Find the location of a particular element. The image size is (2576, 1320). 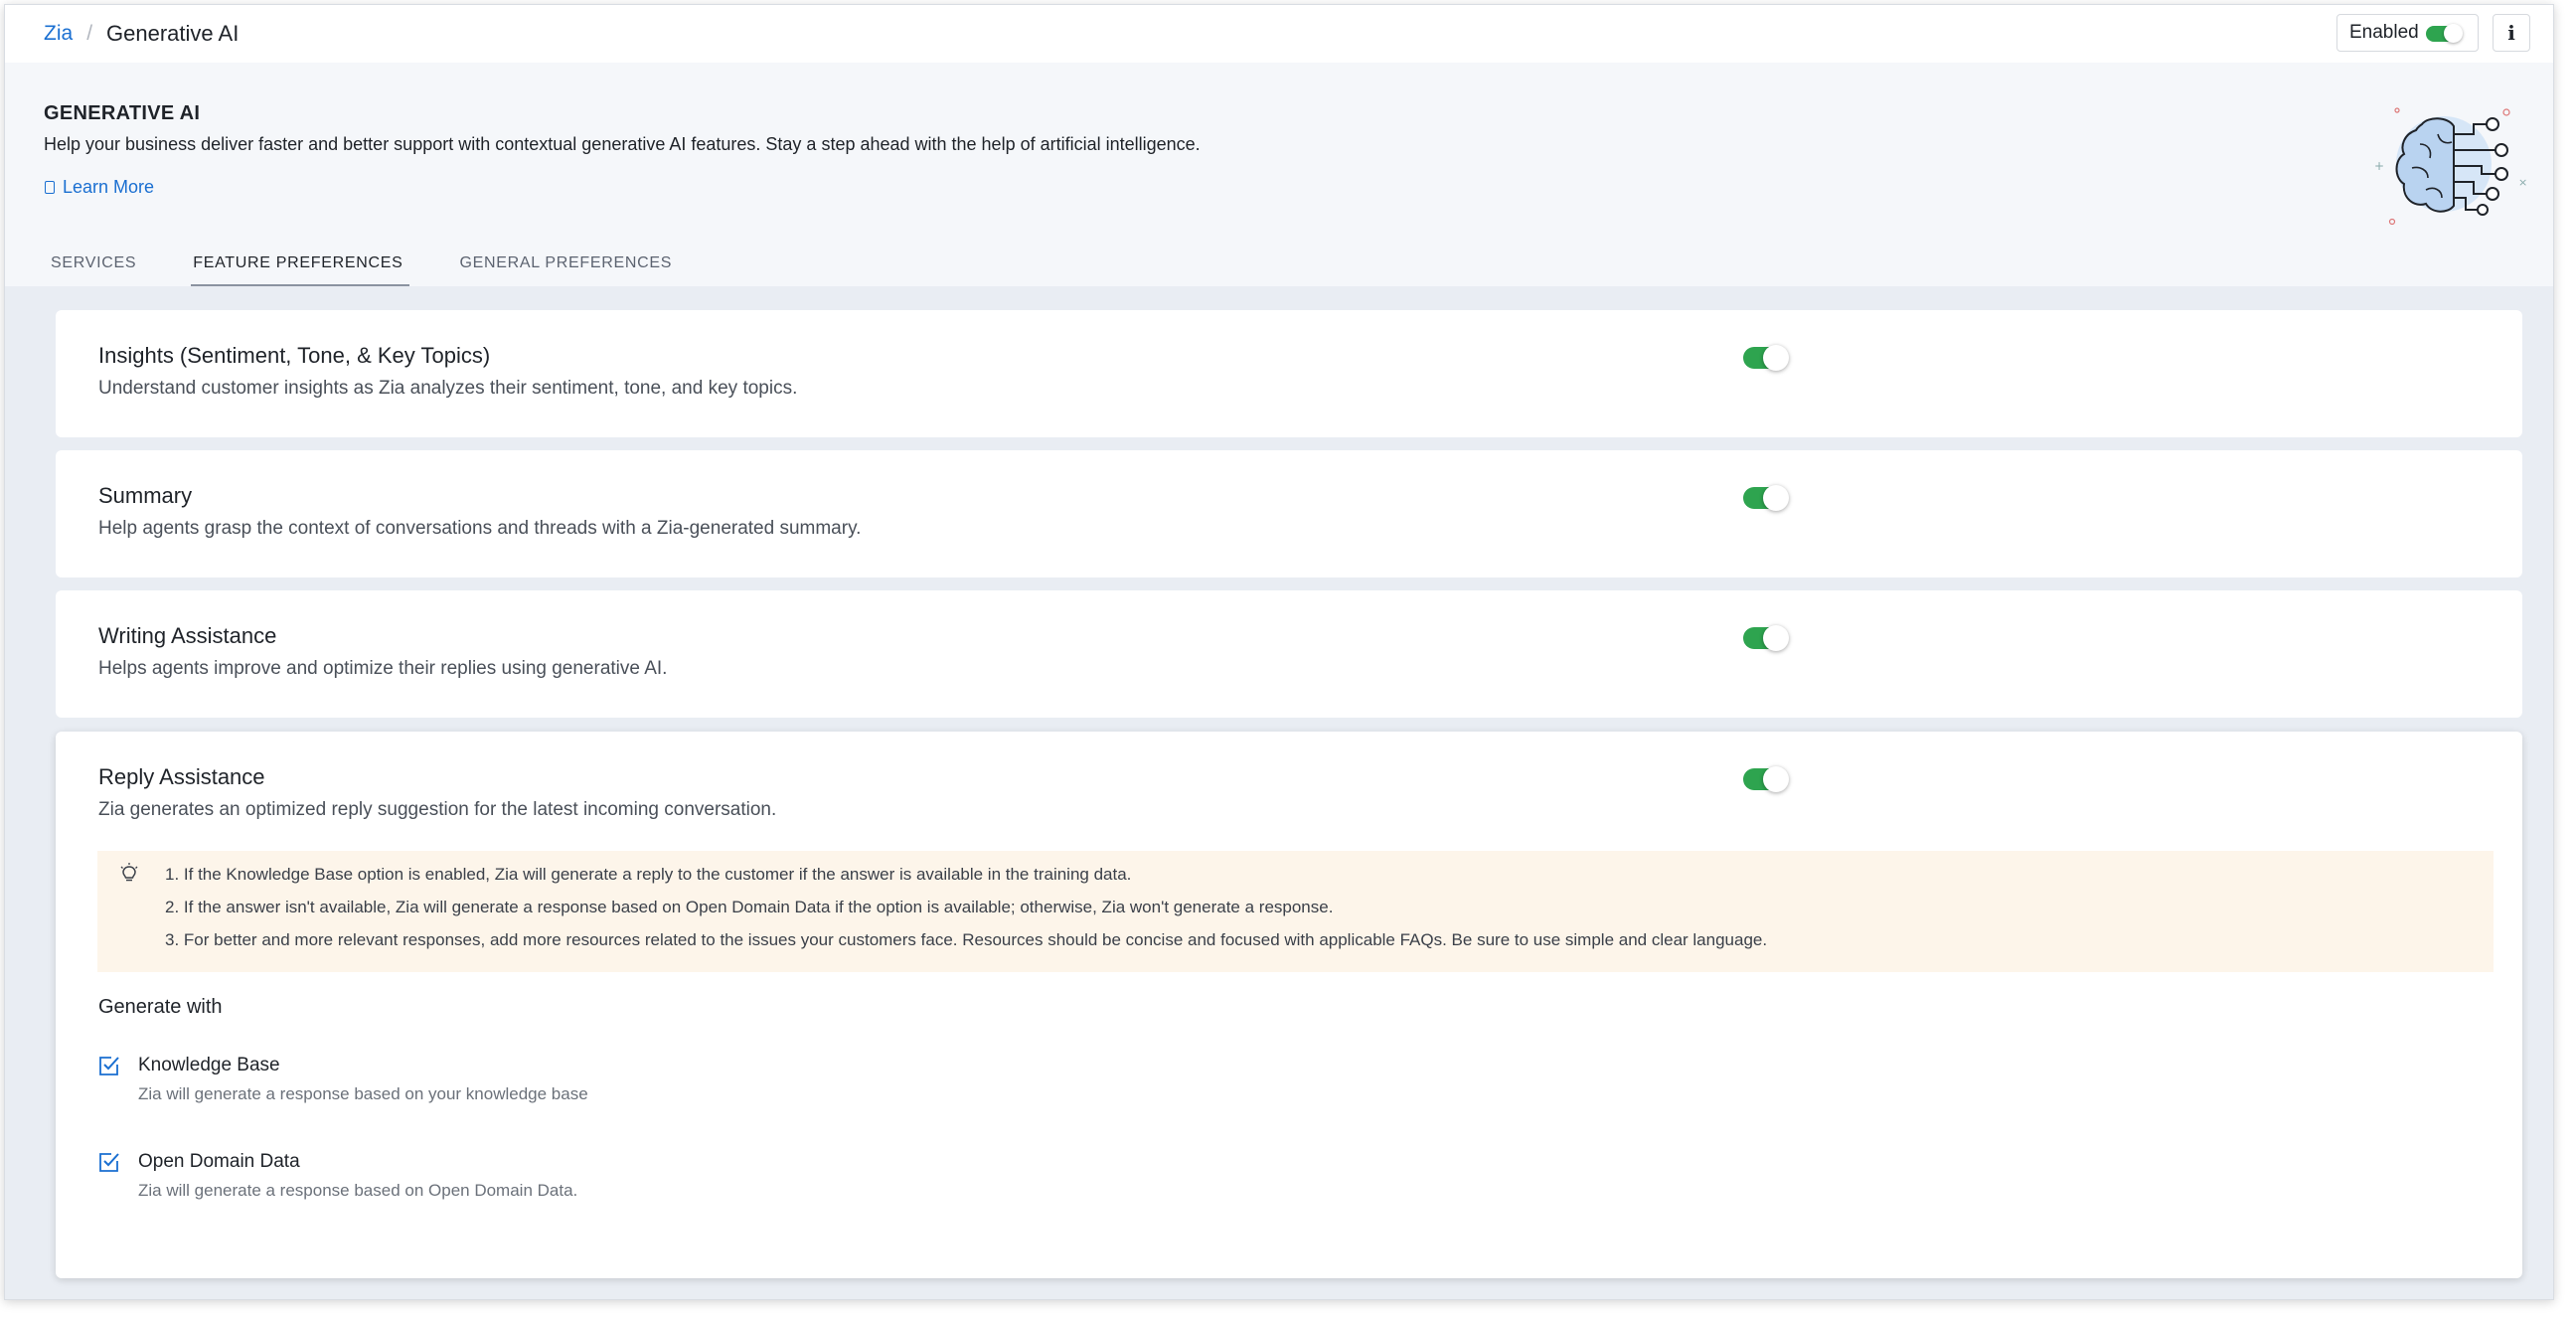

writing-assistance-toggle is located at coordinates (1766, 638).